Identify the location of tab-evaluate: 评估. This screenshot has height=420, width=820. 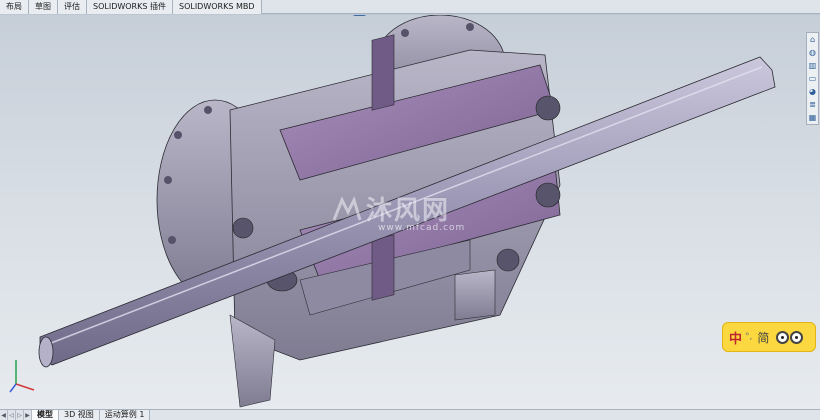
(72, 7).